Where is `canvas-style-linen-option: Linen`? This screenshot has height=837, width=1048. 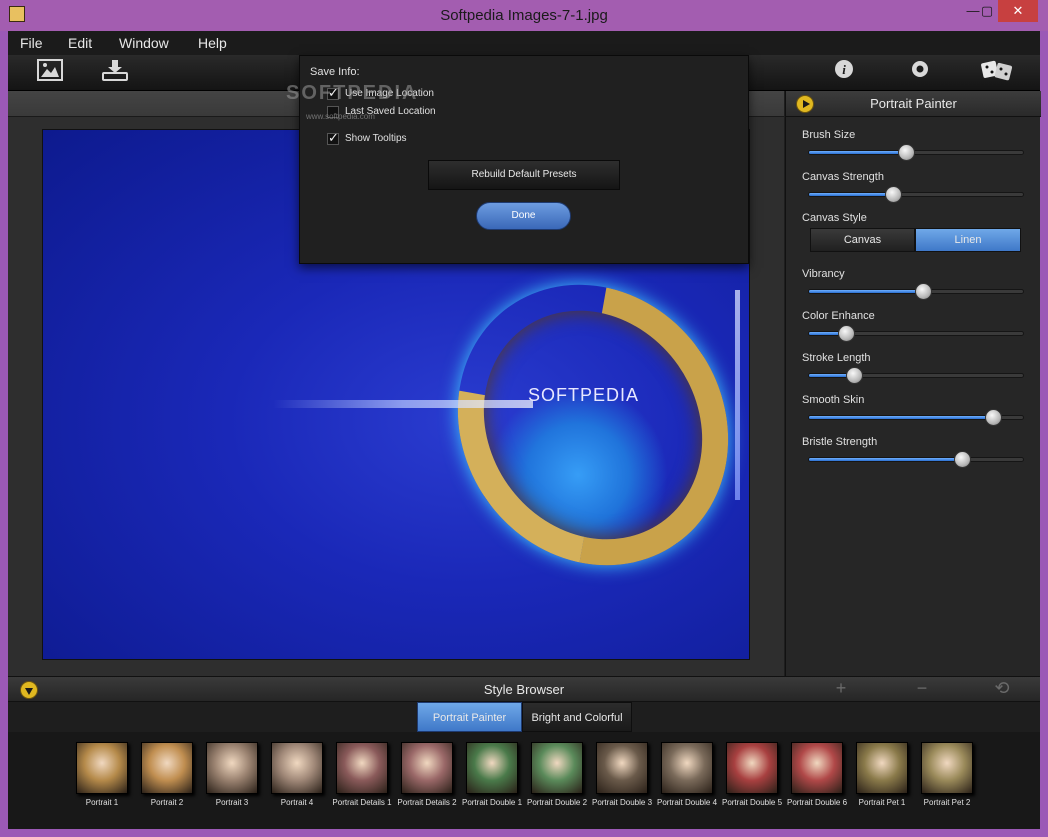
canvas-style-linen-option: Linen is located at coordinates (968, 240).